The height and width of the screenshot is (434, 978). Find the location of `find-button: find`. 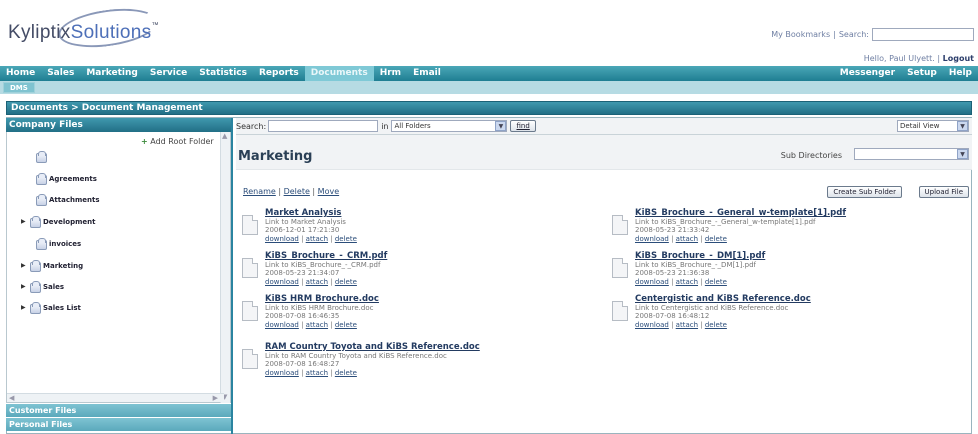

find-button: find is located at coordinates (523, 126).